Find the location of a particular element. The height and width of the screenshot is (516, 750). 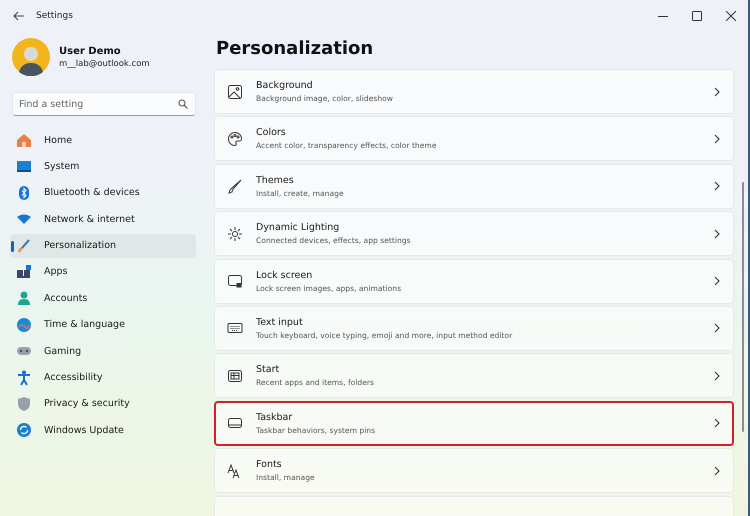

start-menu-icon is located at coordinates (235, 376).